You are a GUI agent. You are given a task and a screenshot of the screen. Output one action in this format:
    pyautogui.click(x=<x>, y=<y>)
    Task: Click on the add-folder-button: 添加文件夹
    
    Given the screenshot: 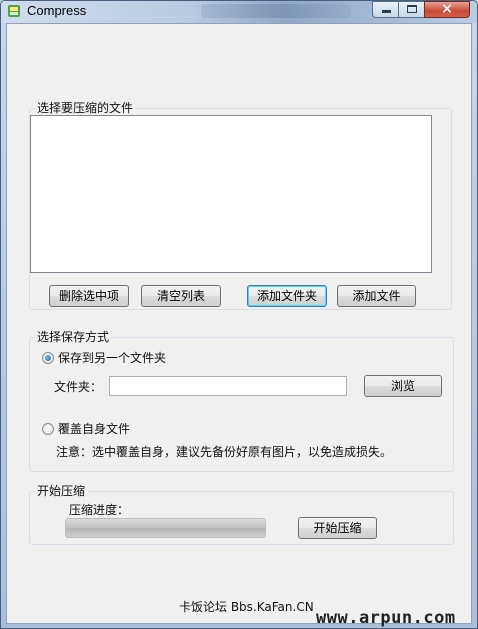 What is the action you would take?
    pyautogui.click(x=287, y=296)
    